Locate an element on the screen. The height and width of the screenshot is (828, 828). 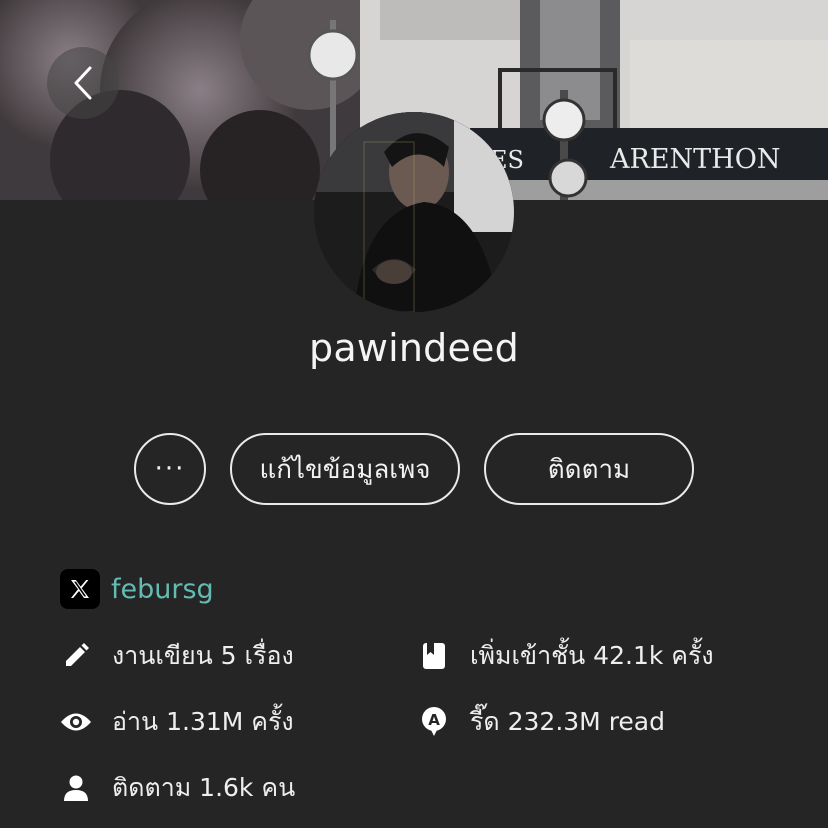
more-options-button: ··· is located at coordinates (170, 469).